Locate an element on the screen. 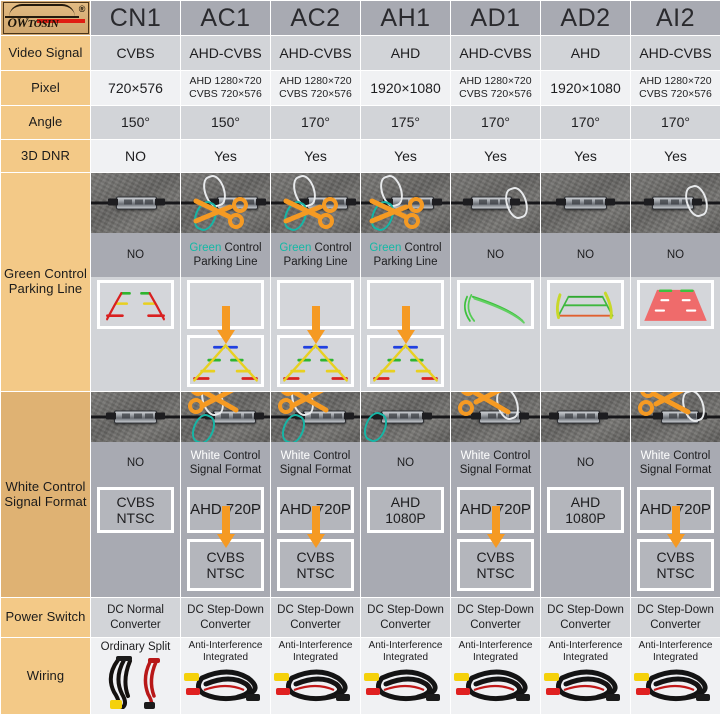  cell-angle-ac1: 150° is located at coordinates (225, 122).